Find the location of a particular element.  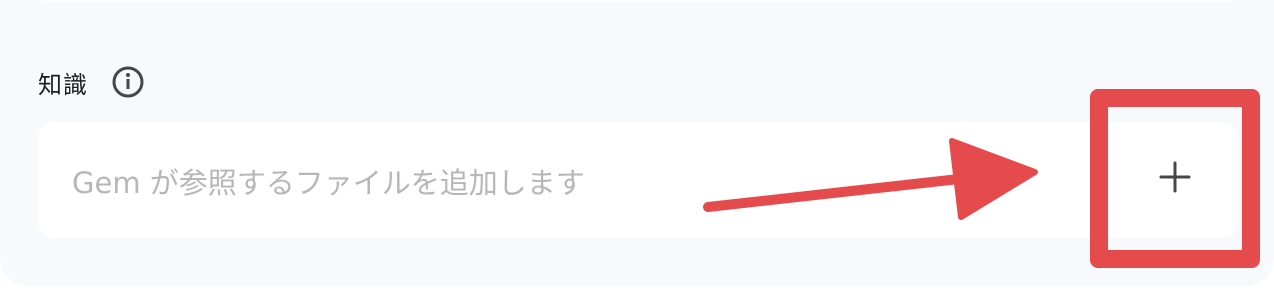

plus-icon is located at coordinates (1175, 179).